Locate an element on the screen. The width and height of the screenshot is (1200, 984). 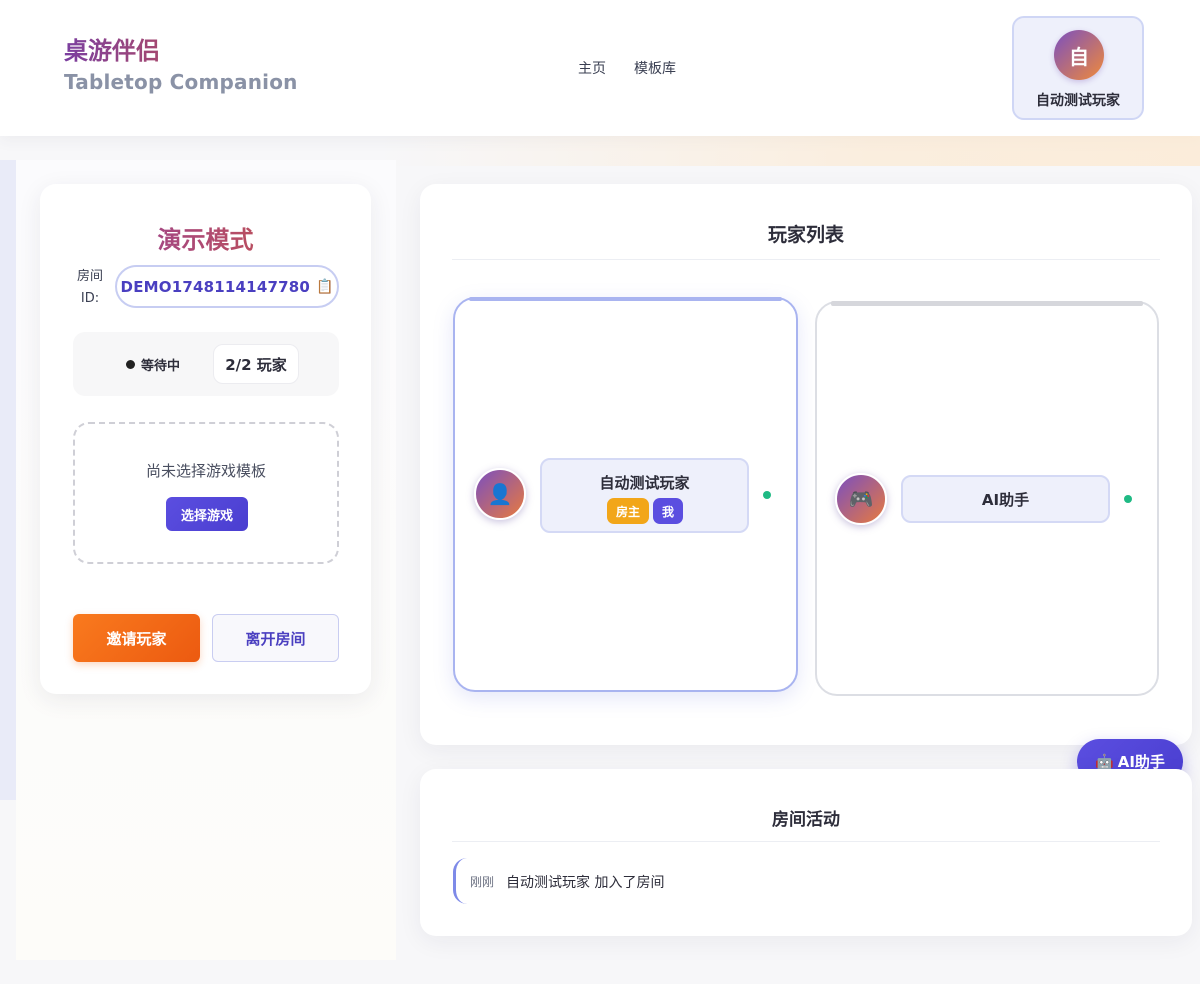
robot-icon: 🤖 is located at coordinates (1104, 761).